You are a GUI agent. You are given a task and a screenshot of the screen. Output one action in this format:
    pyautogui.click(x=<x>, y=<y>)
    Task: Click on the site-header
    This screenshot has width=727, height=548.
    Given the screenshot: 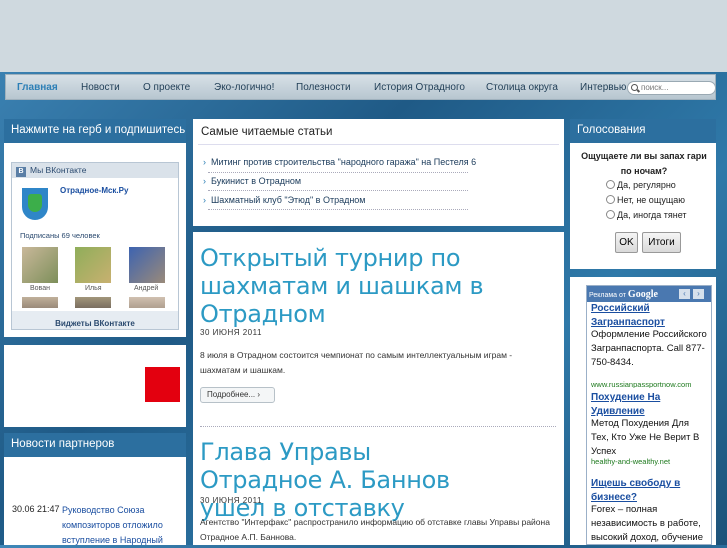 What is the action you would take?
    pyautogui.click(x=363, y=36)
    